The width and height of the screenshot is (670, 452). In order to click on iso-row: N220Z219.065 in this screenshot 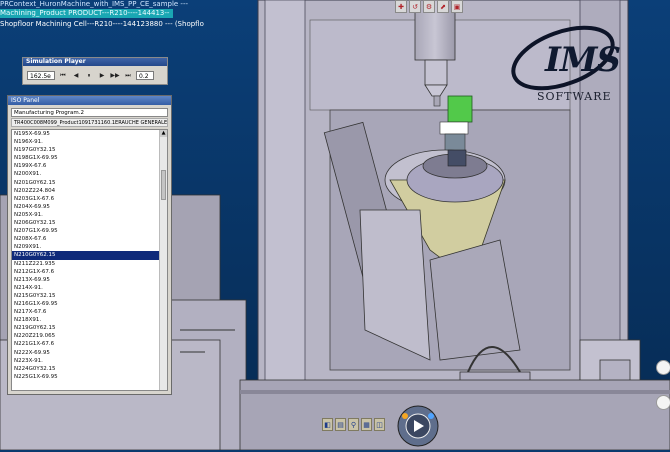, I will do `click(89, 336)`.